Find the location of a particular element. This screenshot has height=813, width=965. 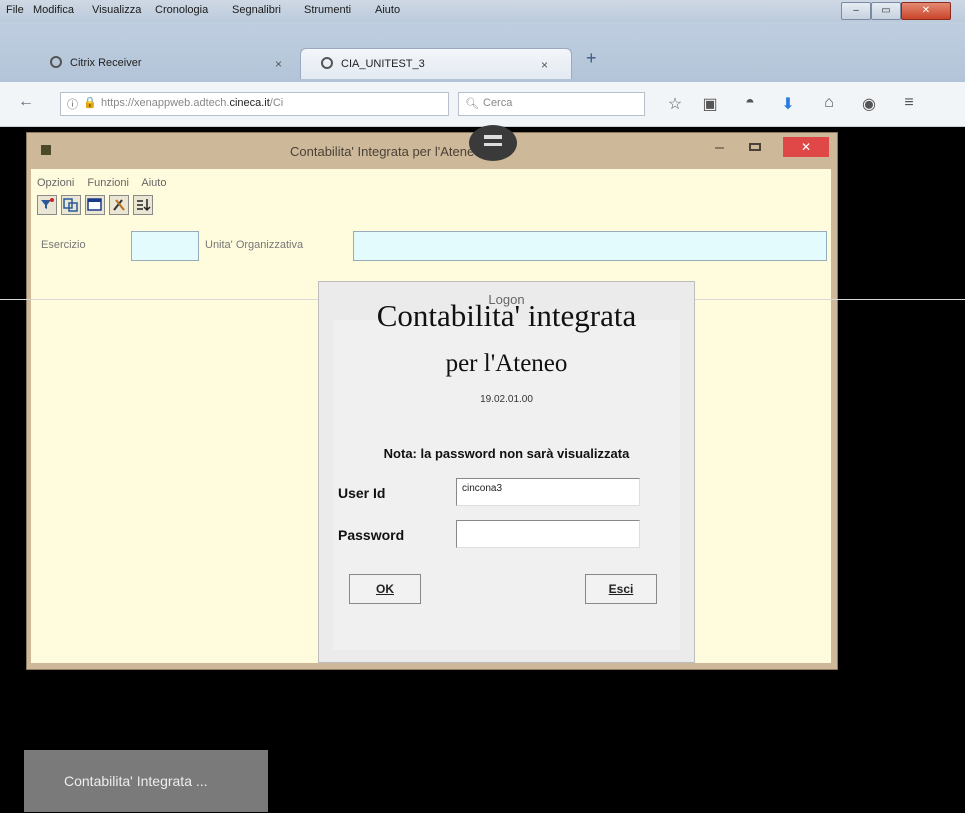

app-menu-funzioni: Funzioni is located at coordinates (108, 183).